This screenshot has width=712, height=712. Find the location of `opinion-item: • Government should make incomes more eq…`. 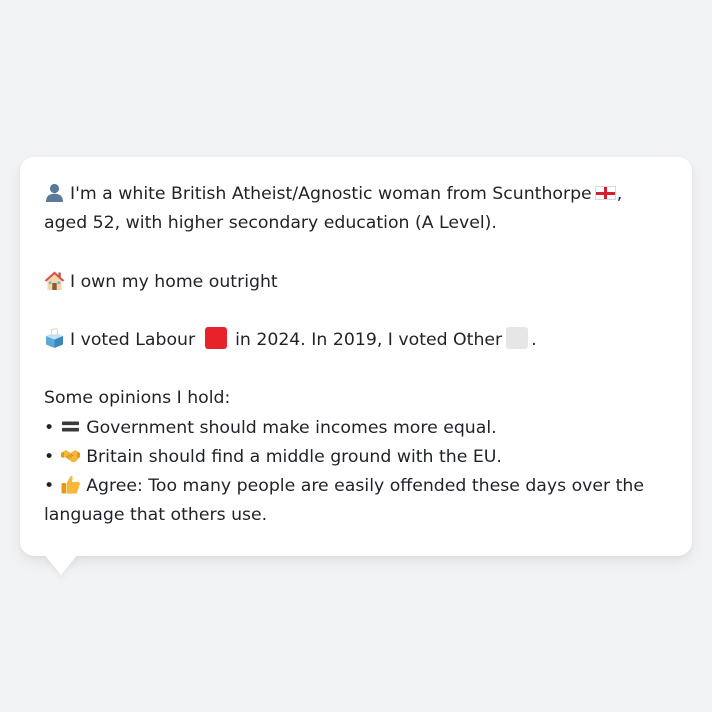

opinion-item: • Government should make incomes more eq… is located at coordinates (356, 428).